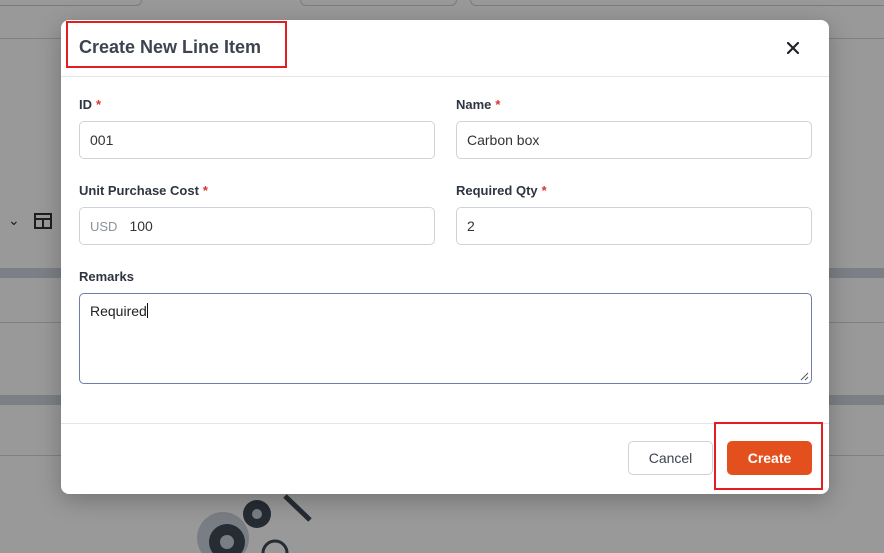 The width and height of the screenshot is (884, 553). What do you see at coordinates (147, 310) in the screenshot?
I see `text-caret` at bounding box center [147, 310].